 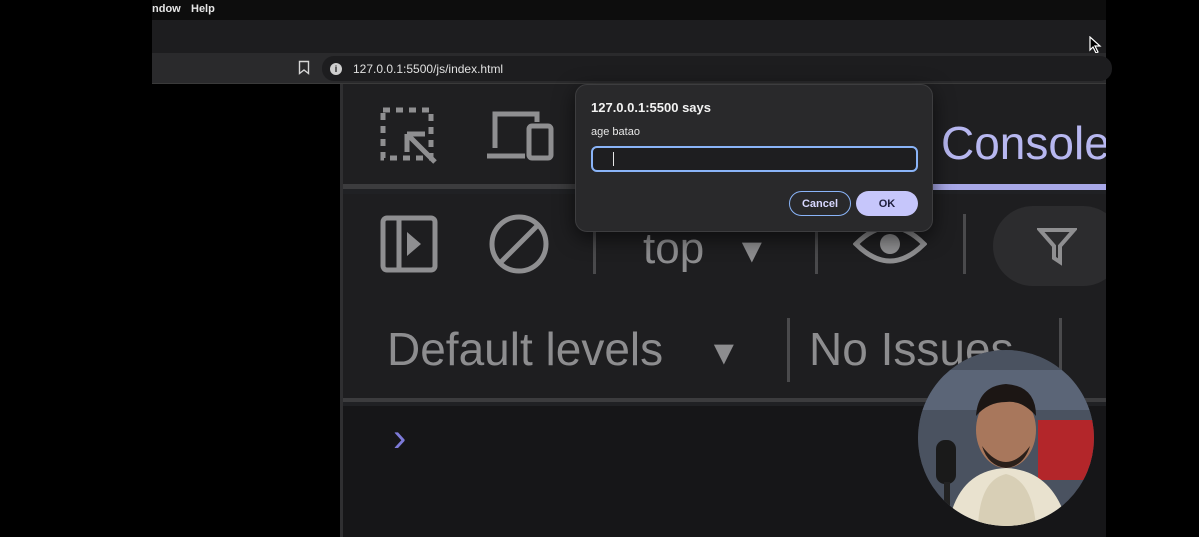 I want to click on chevron-right-icon: ›, so click(x=400, y=438).